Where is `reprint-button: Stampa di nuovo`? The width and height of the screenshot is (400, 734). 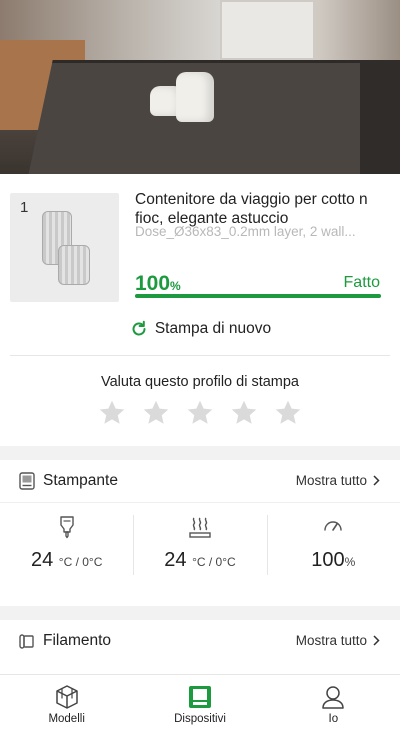
reprint-button: Stampa di nuovo is located at coordinates (200, 329).